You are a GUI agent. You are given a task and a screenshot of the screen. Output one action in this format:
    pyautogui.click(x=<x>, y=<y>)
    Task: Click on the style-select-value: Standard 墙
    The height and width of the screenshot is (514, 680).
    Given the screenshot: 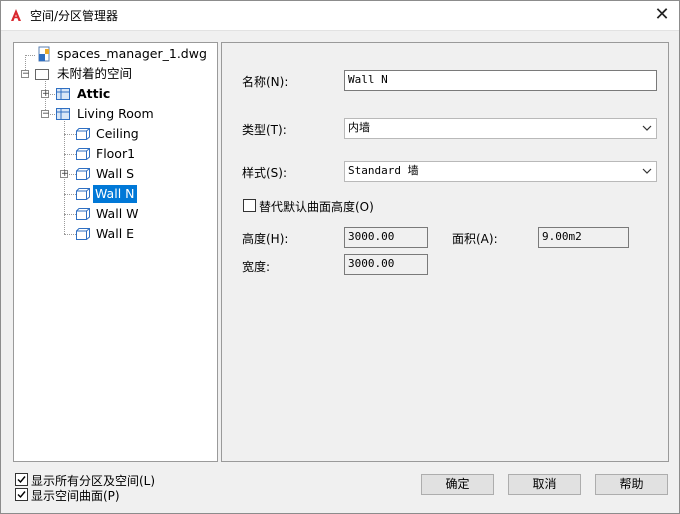 What is the action you would take?
    pyautogui.click(x=383, y=170)
    